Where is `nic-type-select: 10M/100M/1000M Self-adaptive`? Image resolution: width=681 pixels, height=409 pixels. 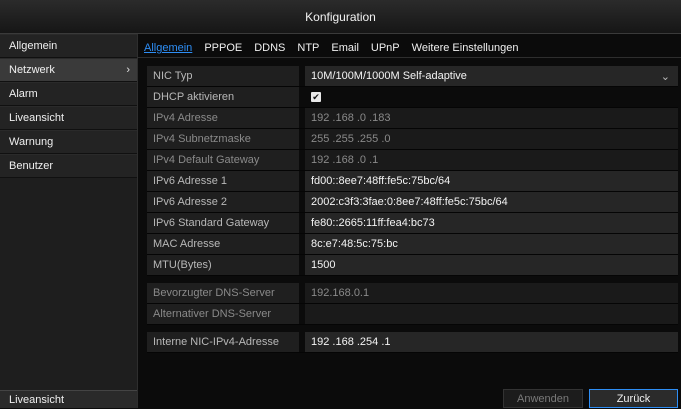 nic-type-select: 10M/100M/1000M Self-adaptive is located at coordinates (491, 76).